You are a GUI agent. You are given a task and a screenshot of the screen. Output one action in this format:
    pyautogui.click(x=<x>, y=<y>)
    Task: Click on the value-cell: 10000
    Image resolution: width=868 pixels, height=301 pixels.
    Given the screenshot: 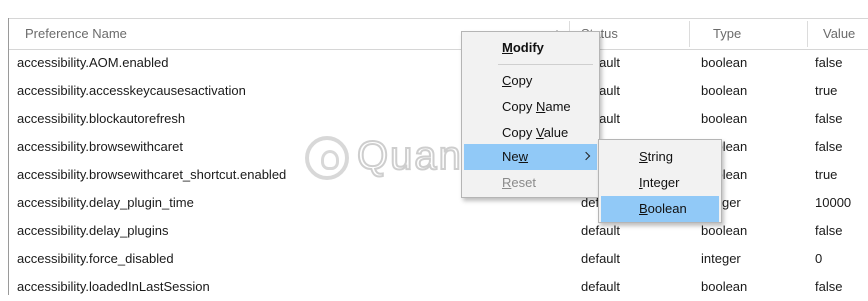 What is the action you would take?
    pyautogui.click(x=833, y=202)
    